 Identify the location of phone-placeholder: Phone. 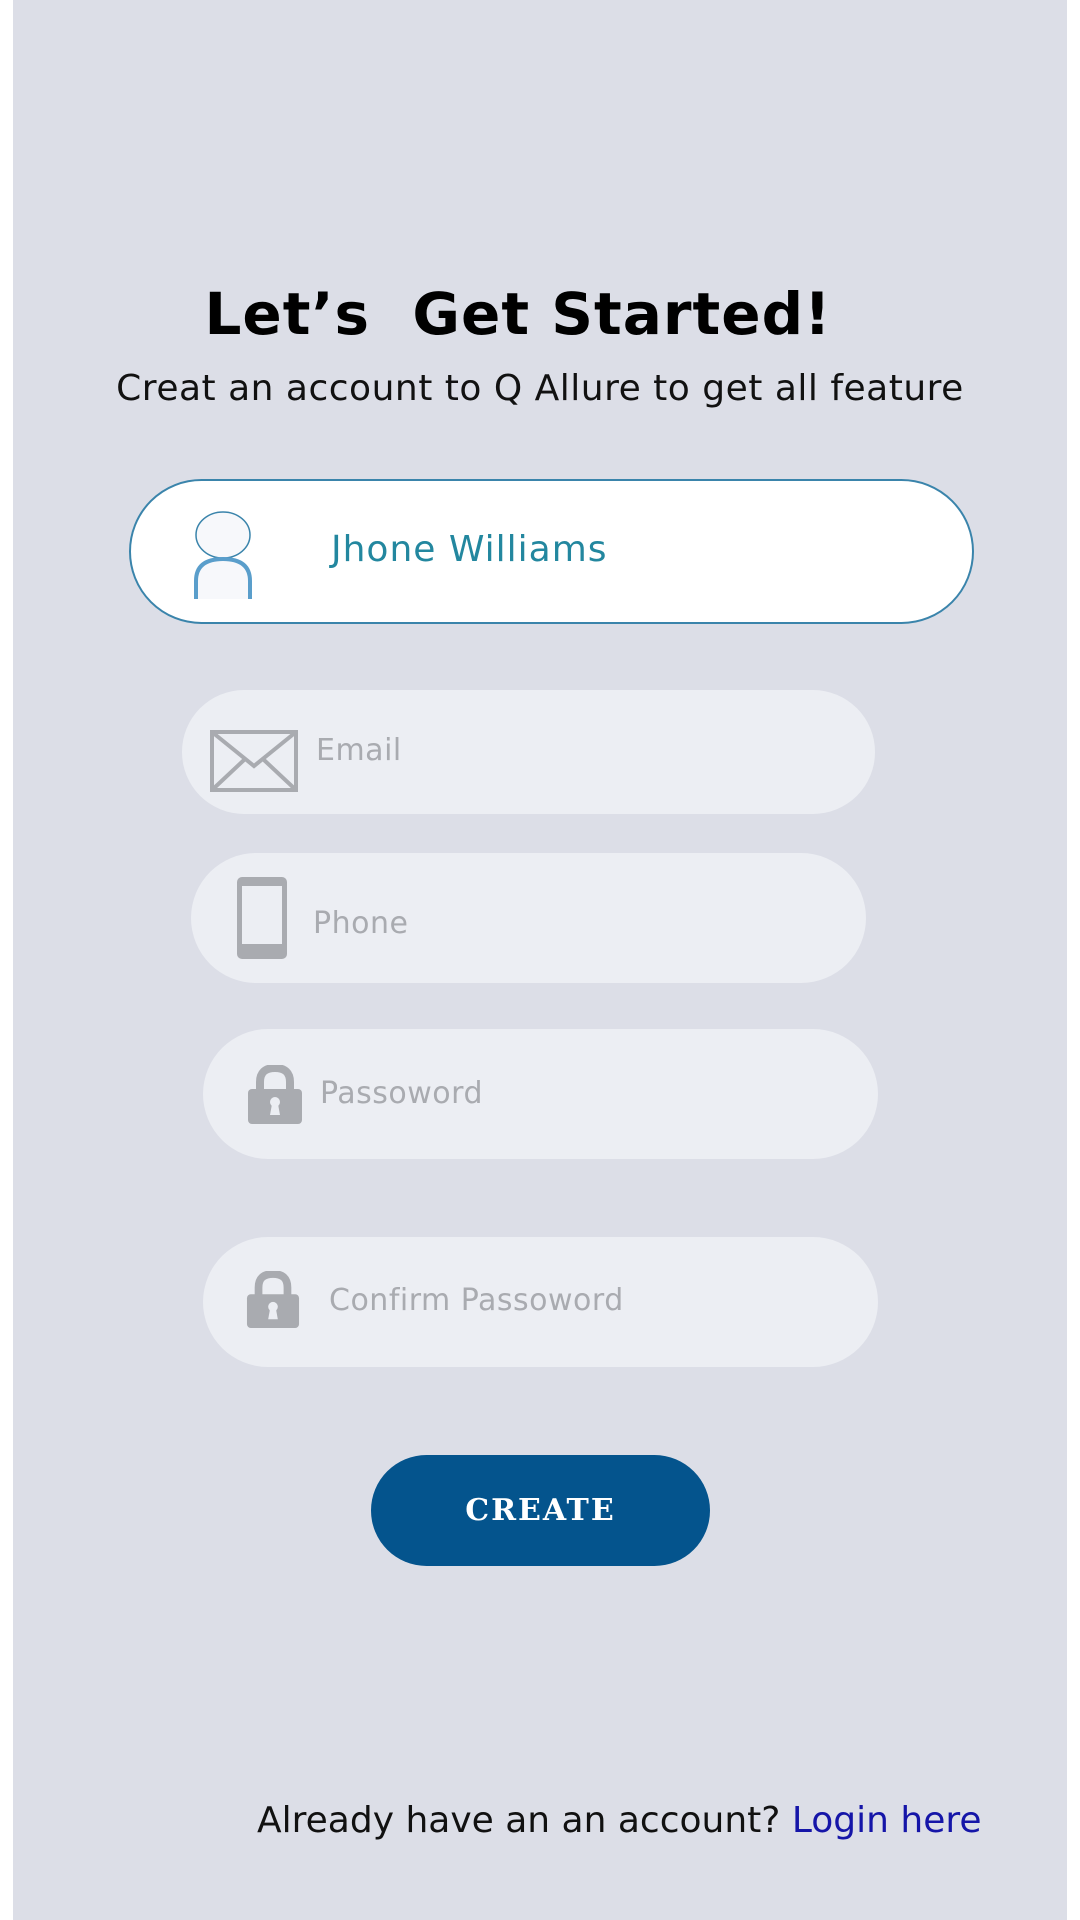
(361, 923).